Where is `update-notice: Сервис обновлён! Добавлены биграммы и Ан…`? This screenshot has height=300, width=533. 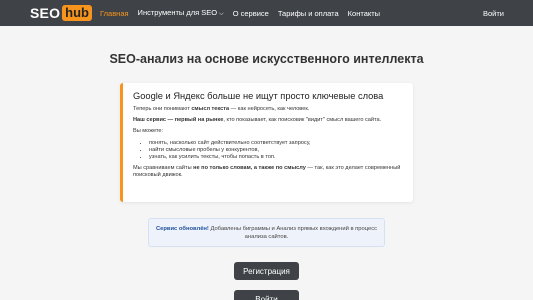 update-notice: Сервис обновлён! Добавлены биграммы и Ан… is located at coordinates (266, 232).